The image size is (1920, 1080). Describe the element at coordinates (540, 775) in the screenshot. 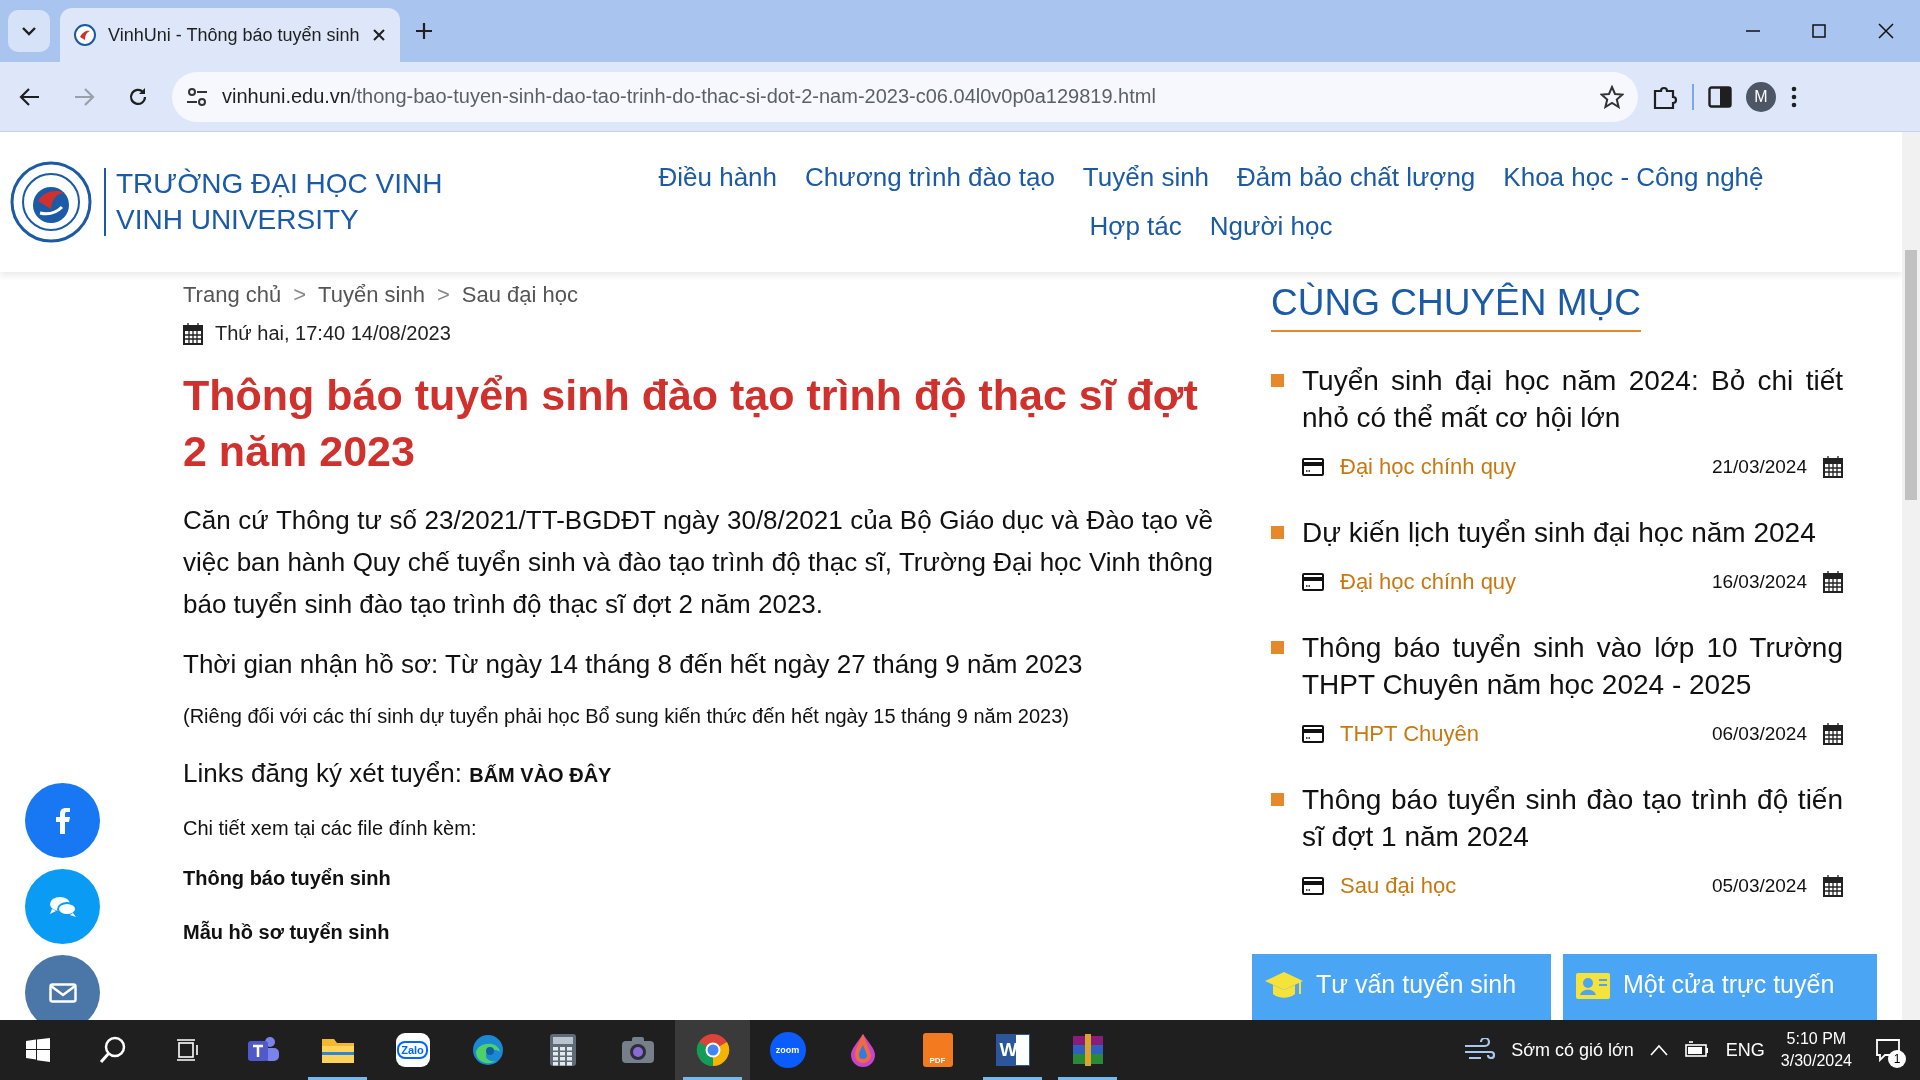

I see `register-link: BẤM VÀO ĐÂY` at that location.